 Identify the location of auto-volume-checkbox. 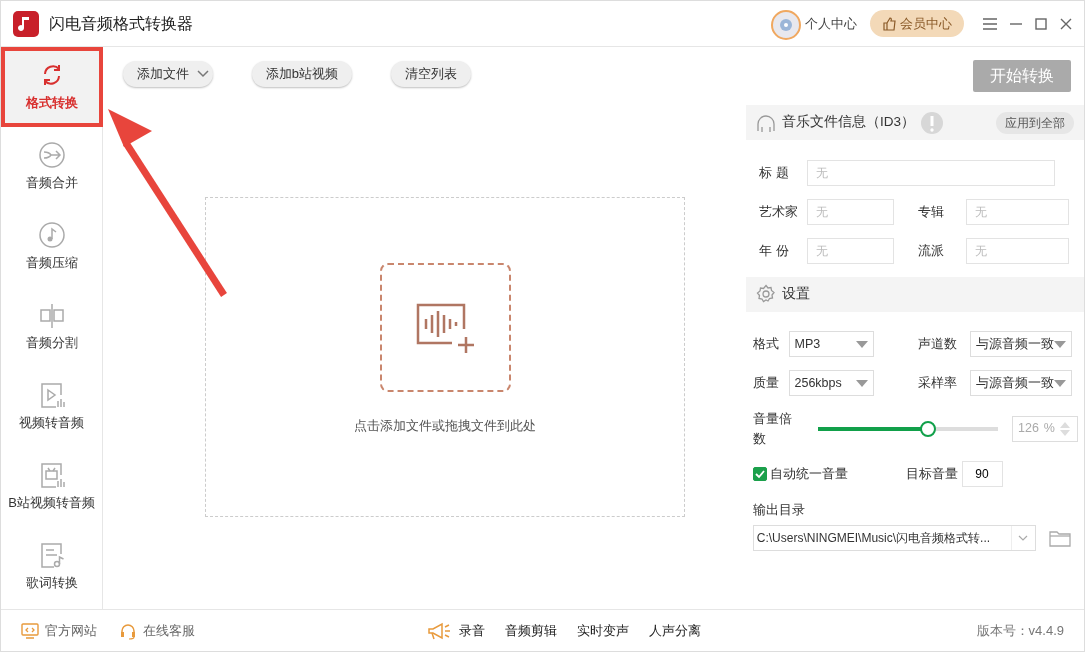
(759, 474).